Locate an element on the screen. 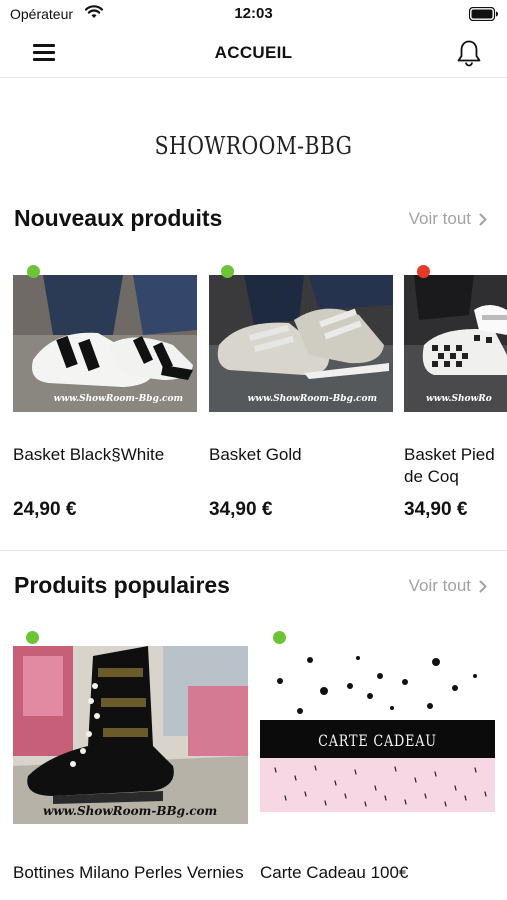 Image resolution: width=507 pixels, height=900 pixels. see-all-new-products-link: Voir tout is located at coordinates (448, 219).